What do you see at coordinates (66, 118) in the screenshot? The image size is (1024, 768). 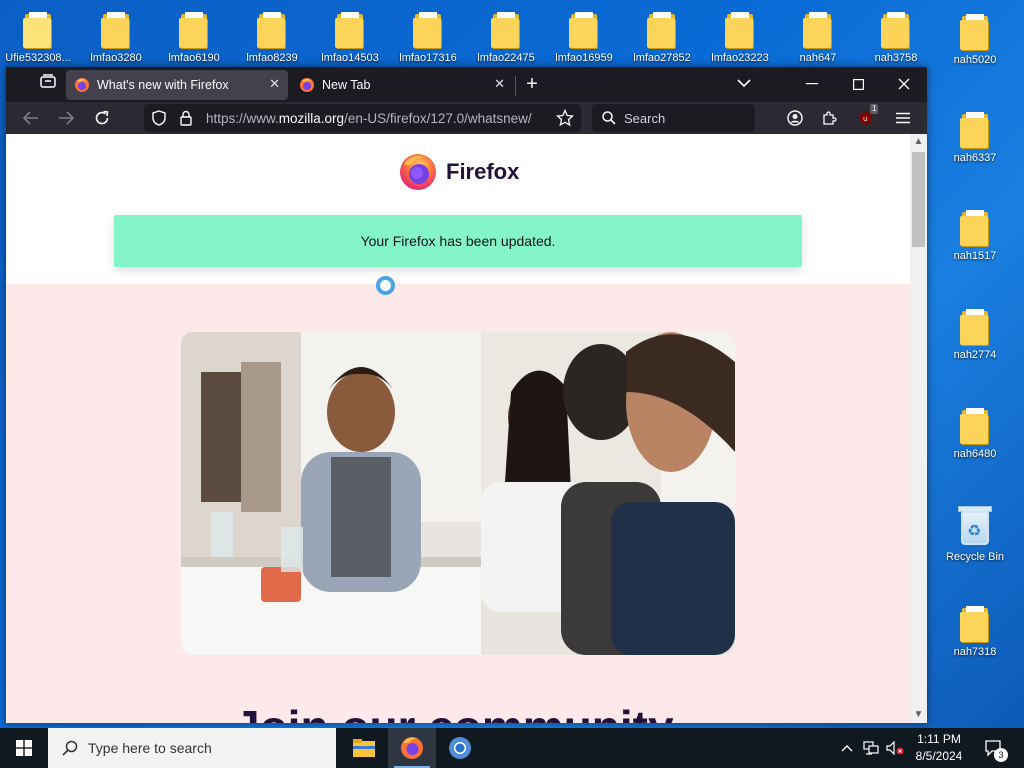 I see `forward-button` at bounding box center [66, 118].